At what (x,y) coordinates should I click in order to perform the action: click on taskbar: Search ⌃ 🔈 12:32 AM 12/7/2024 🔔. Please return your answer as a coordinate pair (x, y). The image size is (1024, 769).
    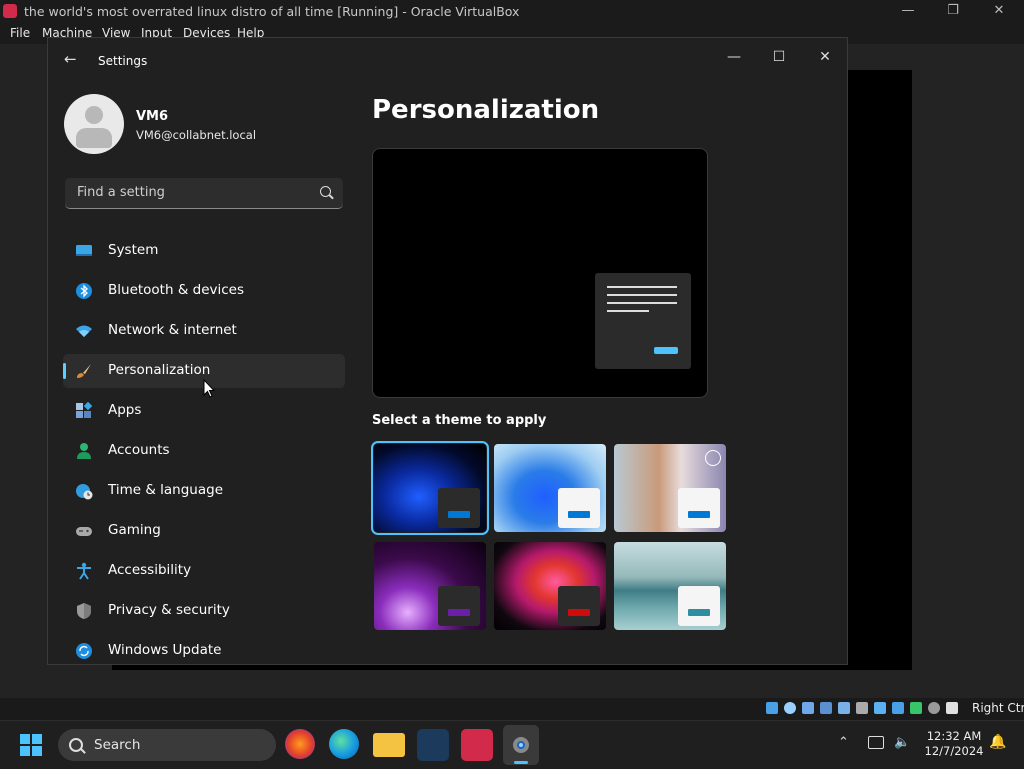
    Looking at the image, I should click on (512, 744).